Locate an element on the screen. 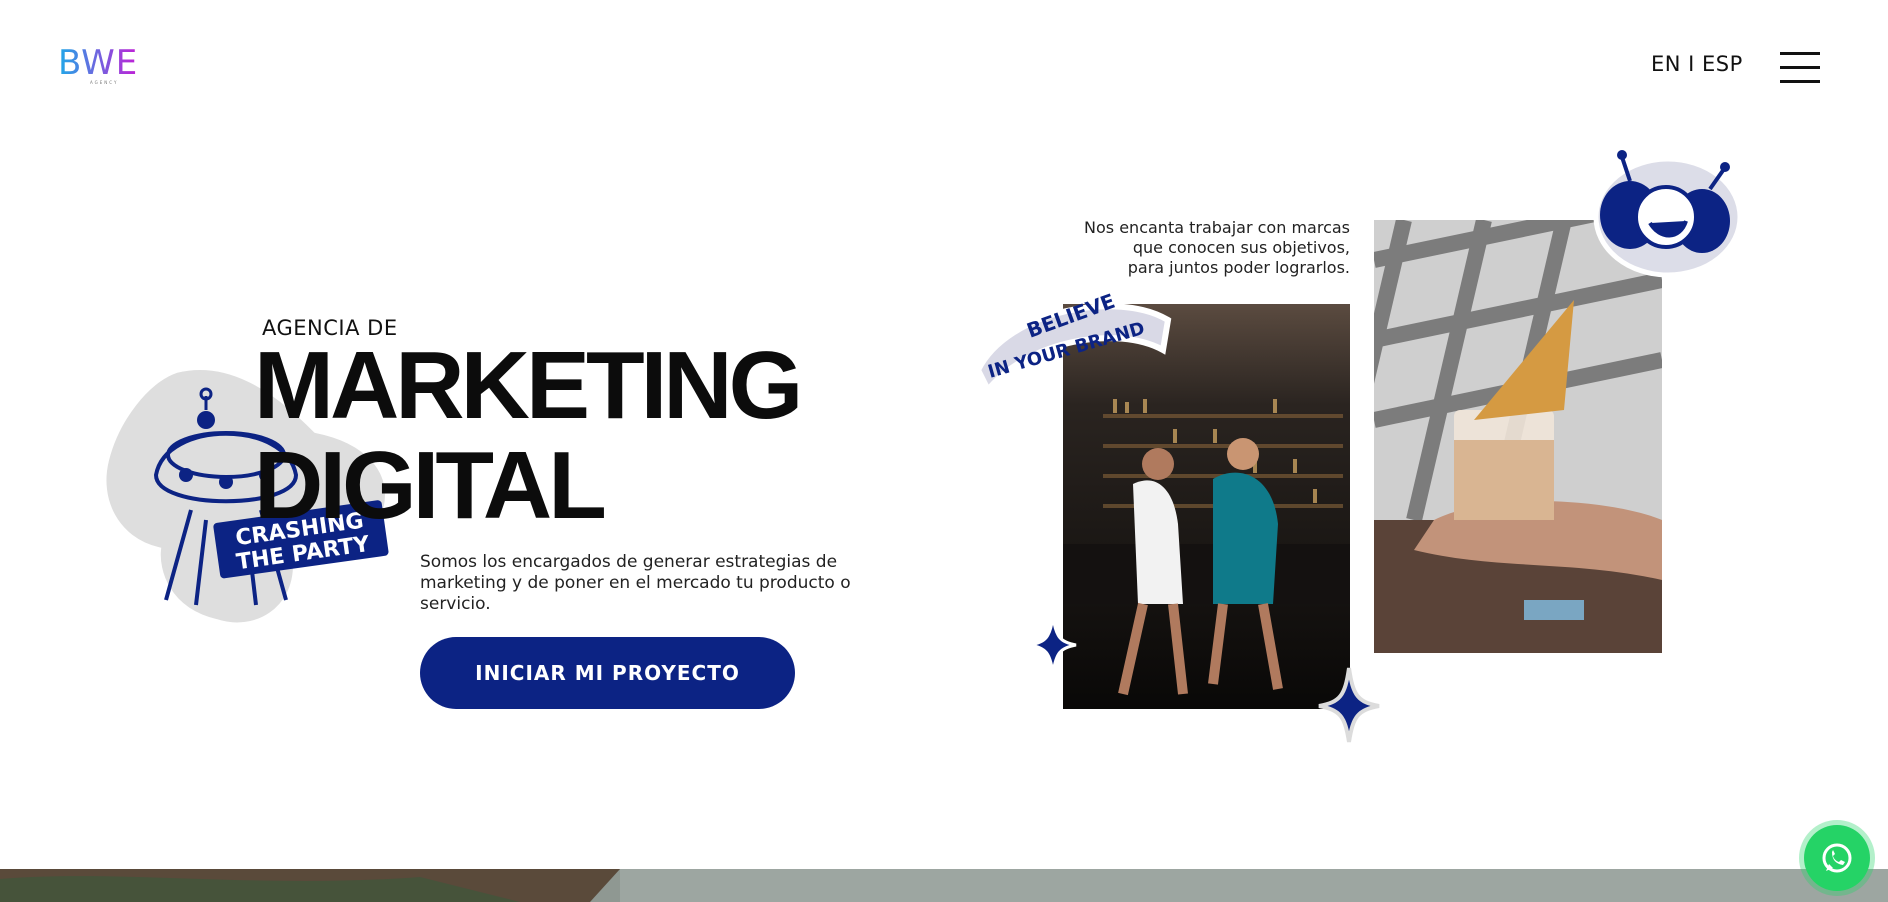  ice-cream-photo is located at coordinates (1518, 436).